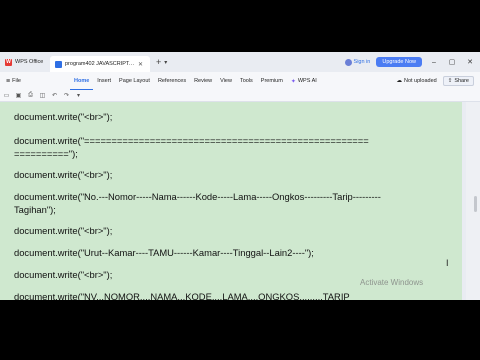  I want to click on vertical-scrollbar, so click(473, 201).